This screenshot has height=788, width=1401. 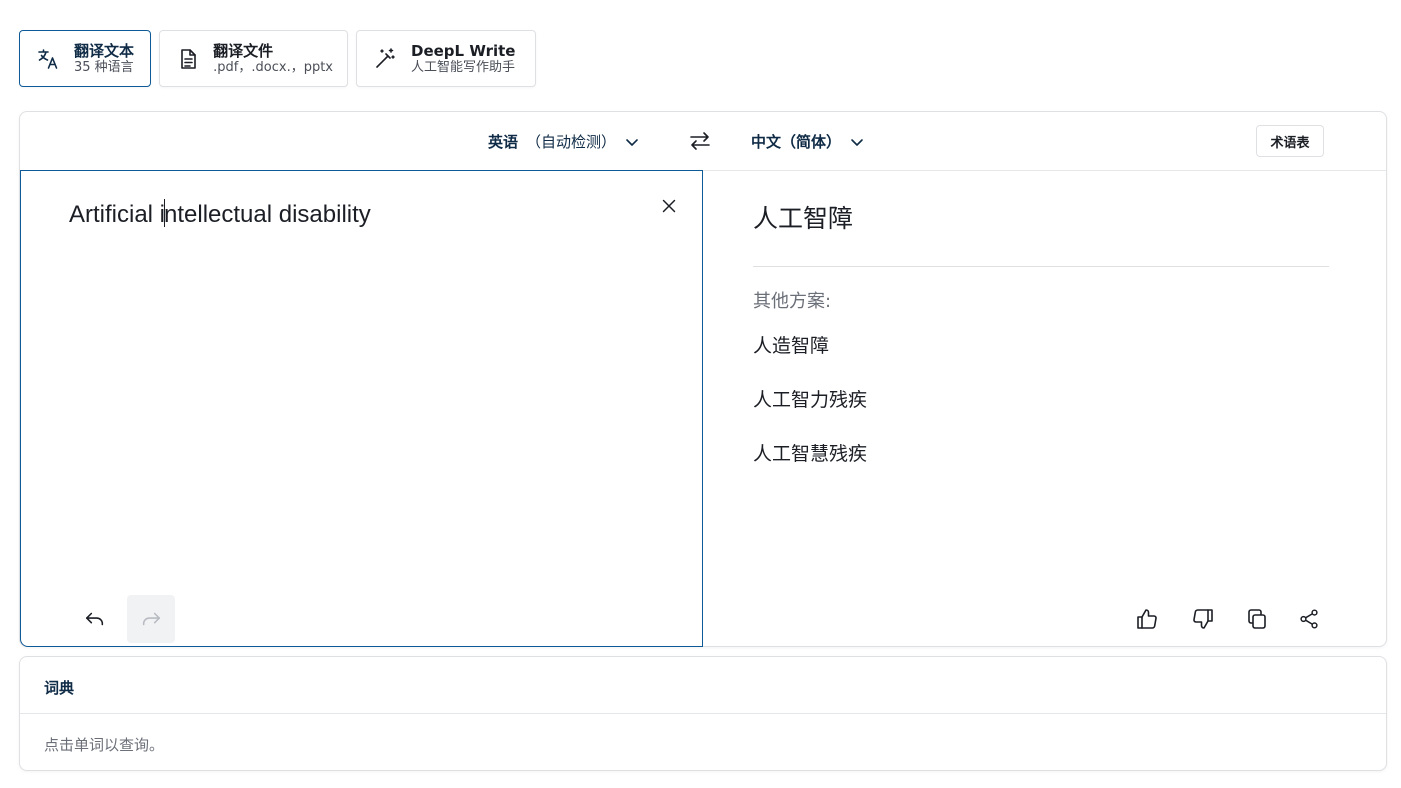 I want to click on redo-button, so click(x=151, y=619).